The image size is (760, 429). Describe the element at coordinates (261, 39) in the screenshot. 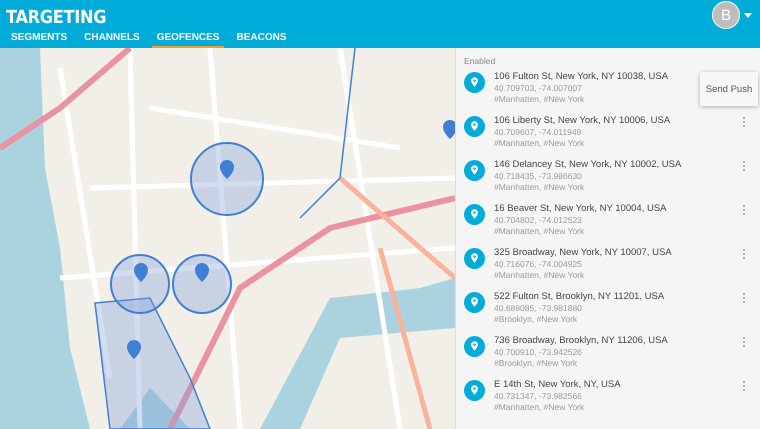

I see `tab: BEACONS` at that location.